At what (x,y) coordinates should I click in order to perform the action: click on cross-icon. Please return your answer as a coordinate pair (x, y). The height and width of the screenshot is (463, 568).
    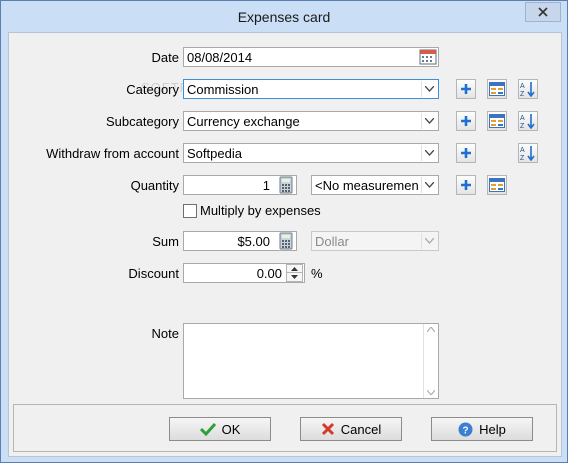
    Looking at the image, I should click on (327, 429).